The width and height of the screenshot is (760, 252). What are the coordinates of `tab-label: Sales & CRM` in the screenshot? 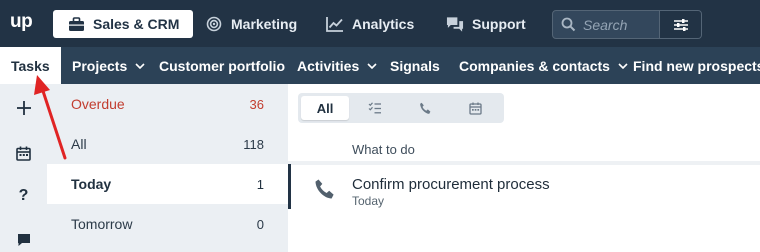 It's located at (136, 24).